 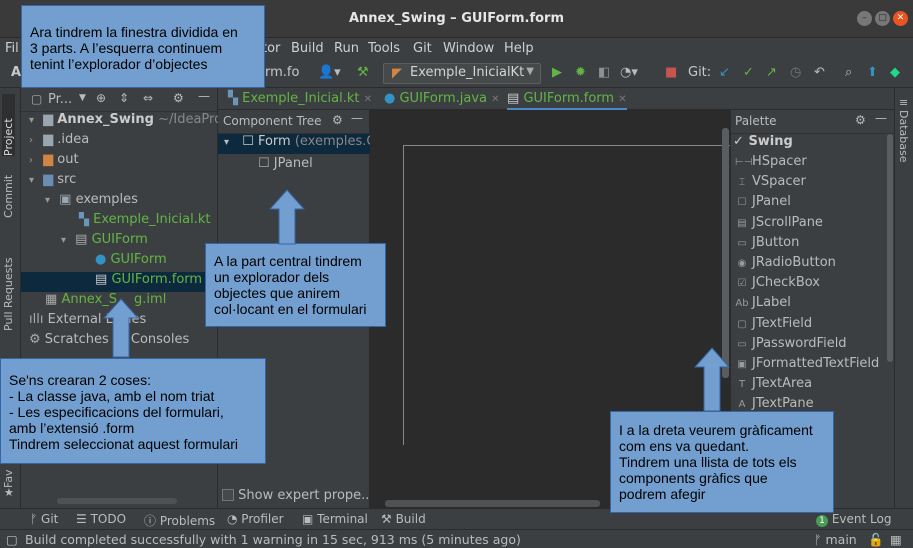 I want to click on callout-line: objectes que anirem, so click(x=277, y=293).